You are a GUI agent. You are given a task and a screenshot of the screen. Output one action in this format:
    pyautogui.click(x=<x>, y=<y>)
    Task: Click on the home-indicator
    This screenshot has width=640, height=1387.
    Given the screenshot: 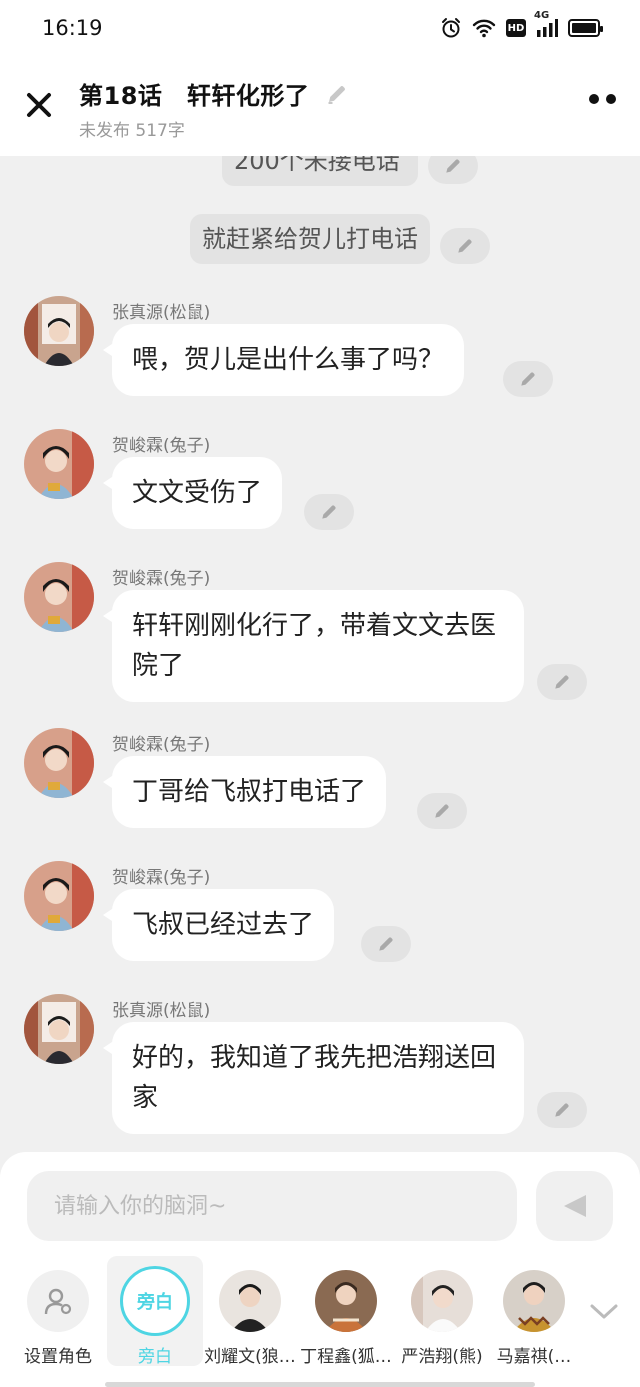 What is the action you would take?
    pyautogui.click(x=320, y=1384)
    